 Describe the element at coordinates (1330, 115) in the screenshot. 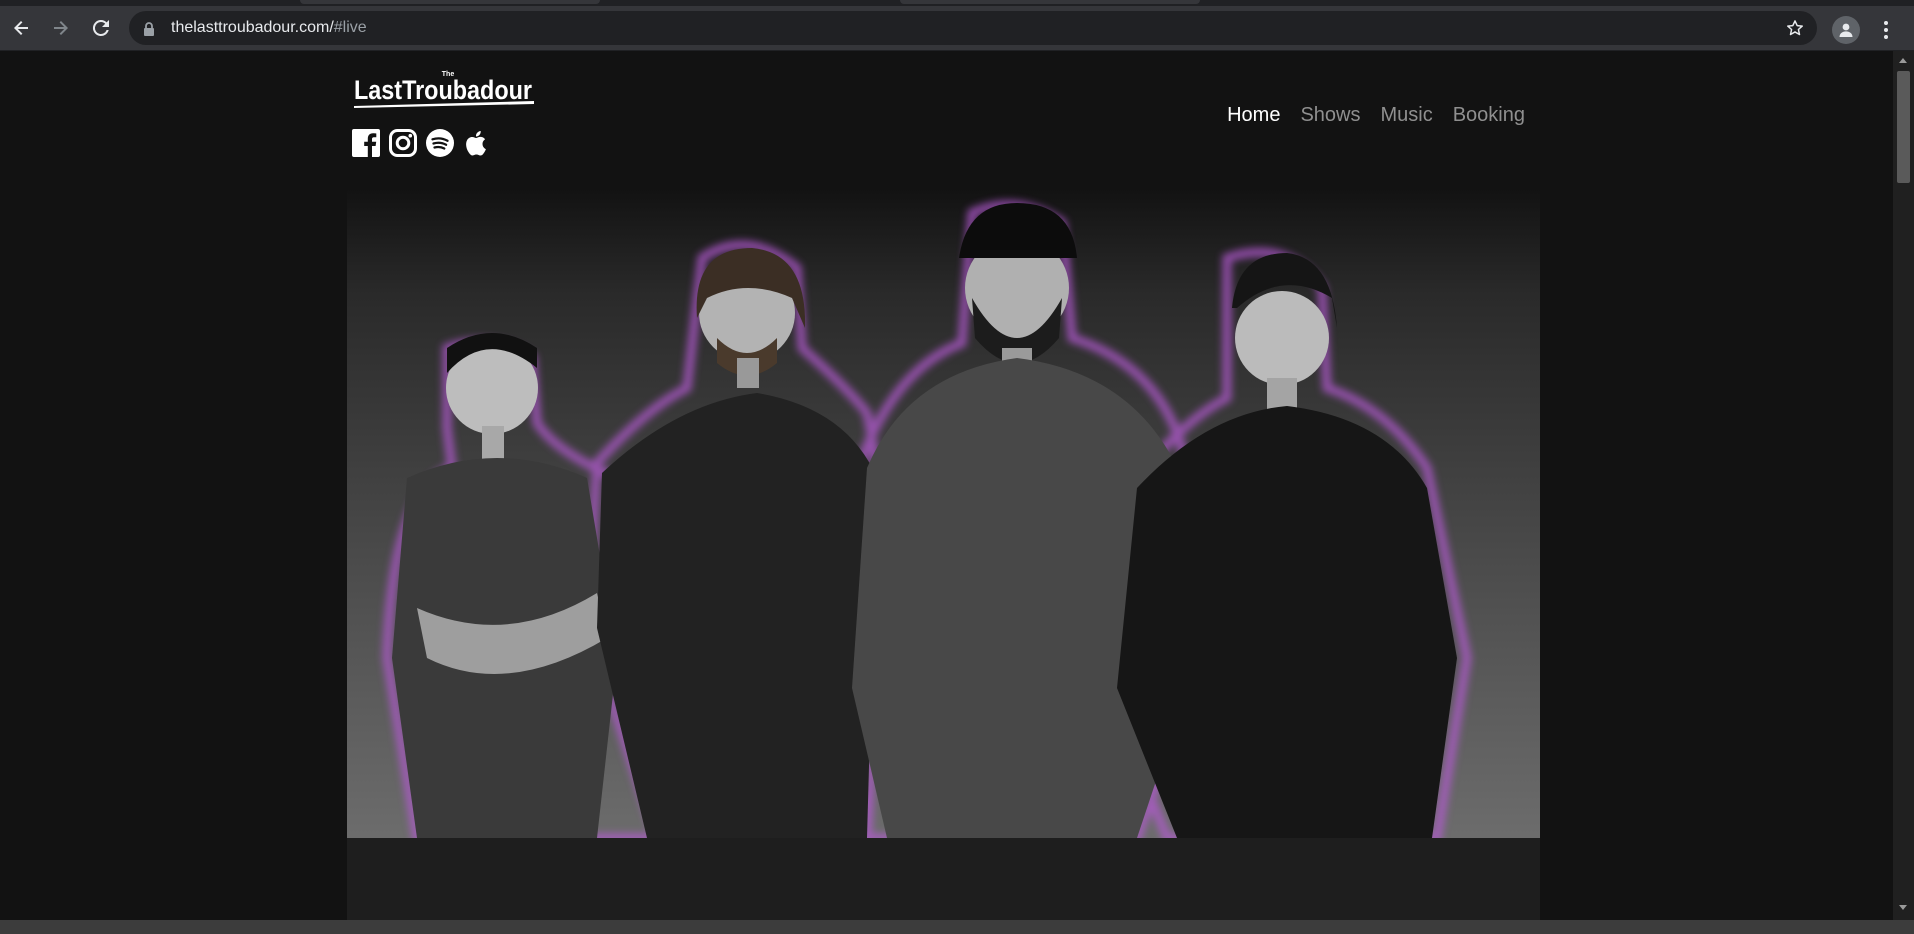

I see `nav-shows: Shows` at that location.